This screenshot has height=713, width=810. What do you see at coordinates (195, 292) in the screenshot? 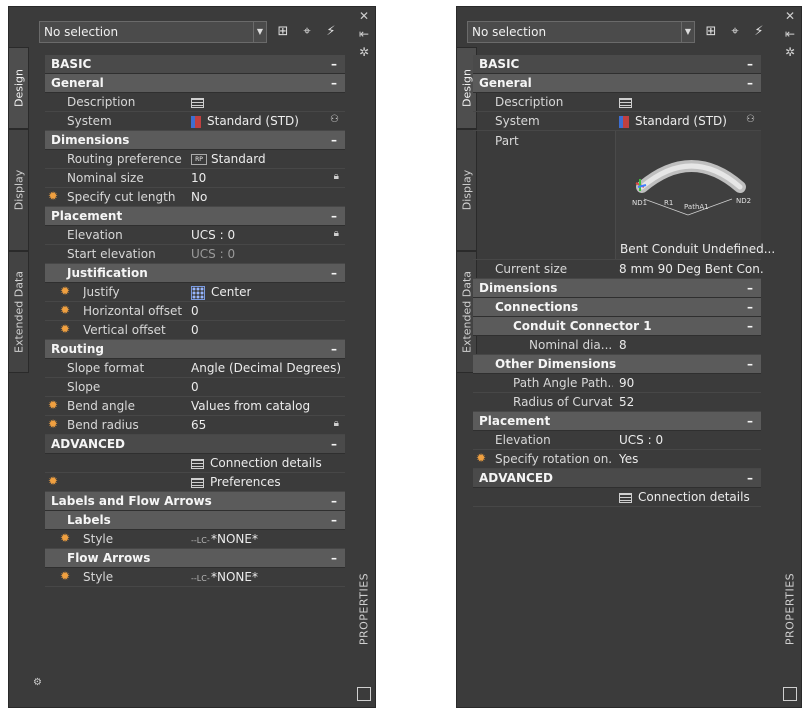
I see `property-row-justify: ✹ Justify Center` at bounding box center [195, 292].